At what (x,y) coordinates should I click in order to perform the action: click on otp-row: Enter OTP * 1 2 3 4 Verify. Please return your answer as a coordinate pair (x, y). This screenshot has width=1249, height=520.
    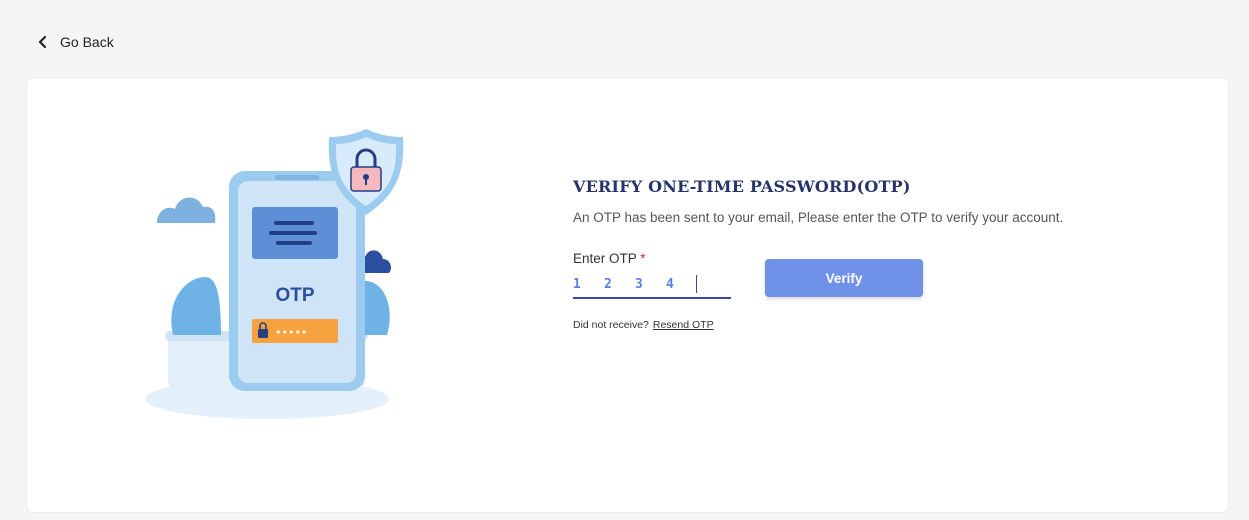
    Looking at the image, I should click on (883, 281).